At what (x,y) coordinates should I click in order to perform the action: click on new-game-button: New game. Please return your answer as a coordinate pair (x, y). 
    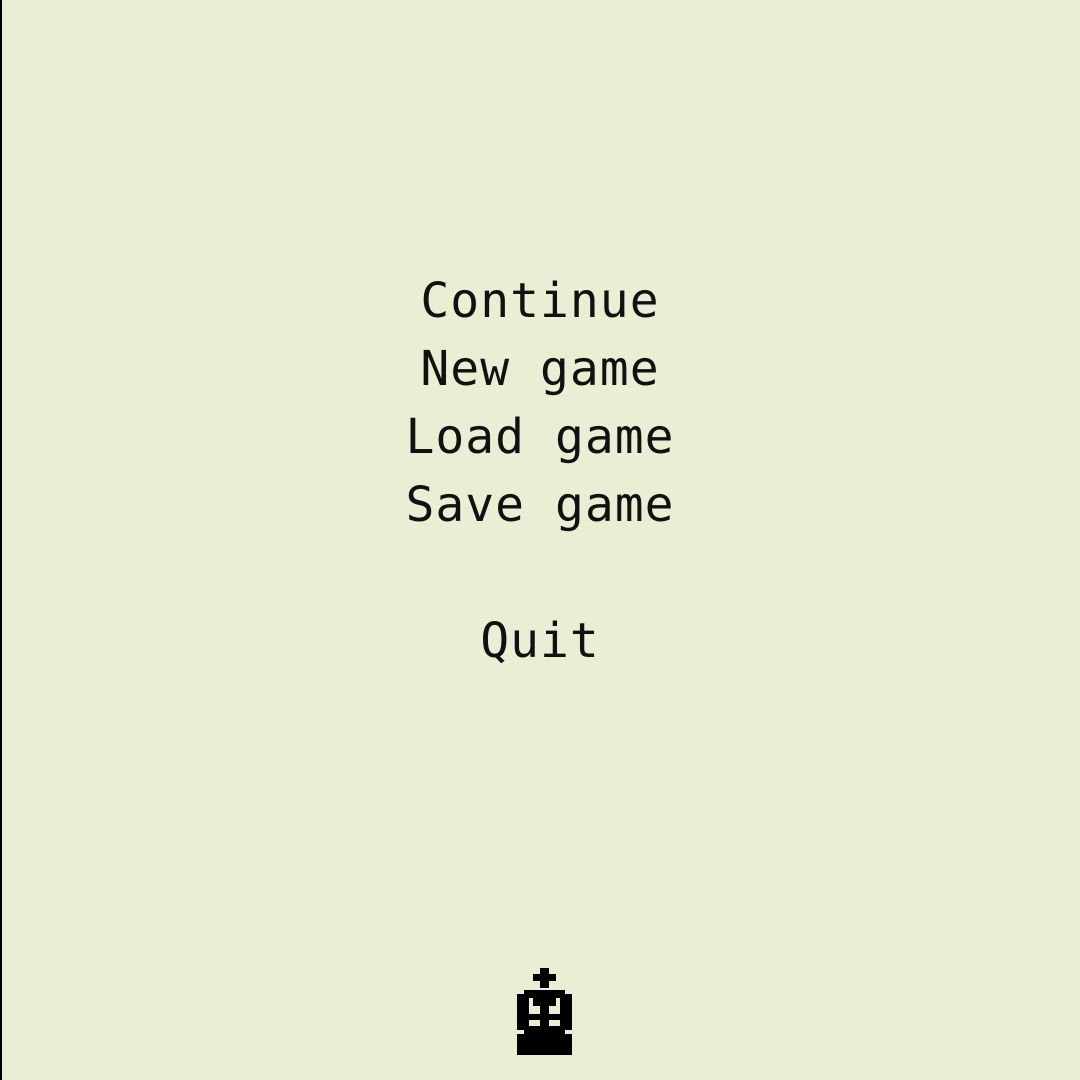
    Looking at the image, I should click on (540, 369).